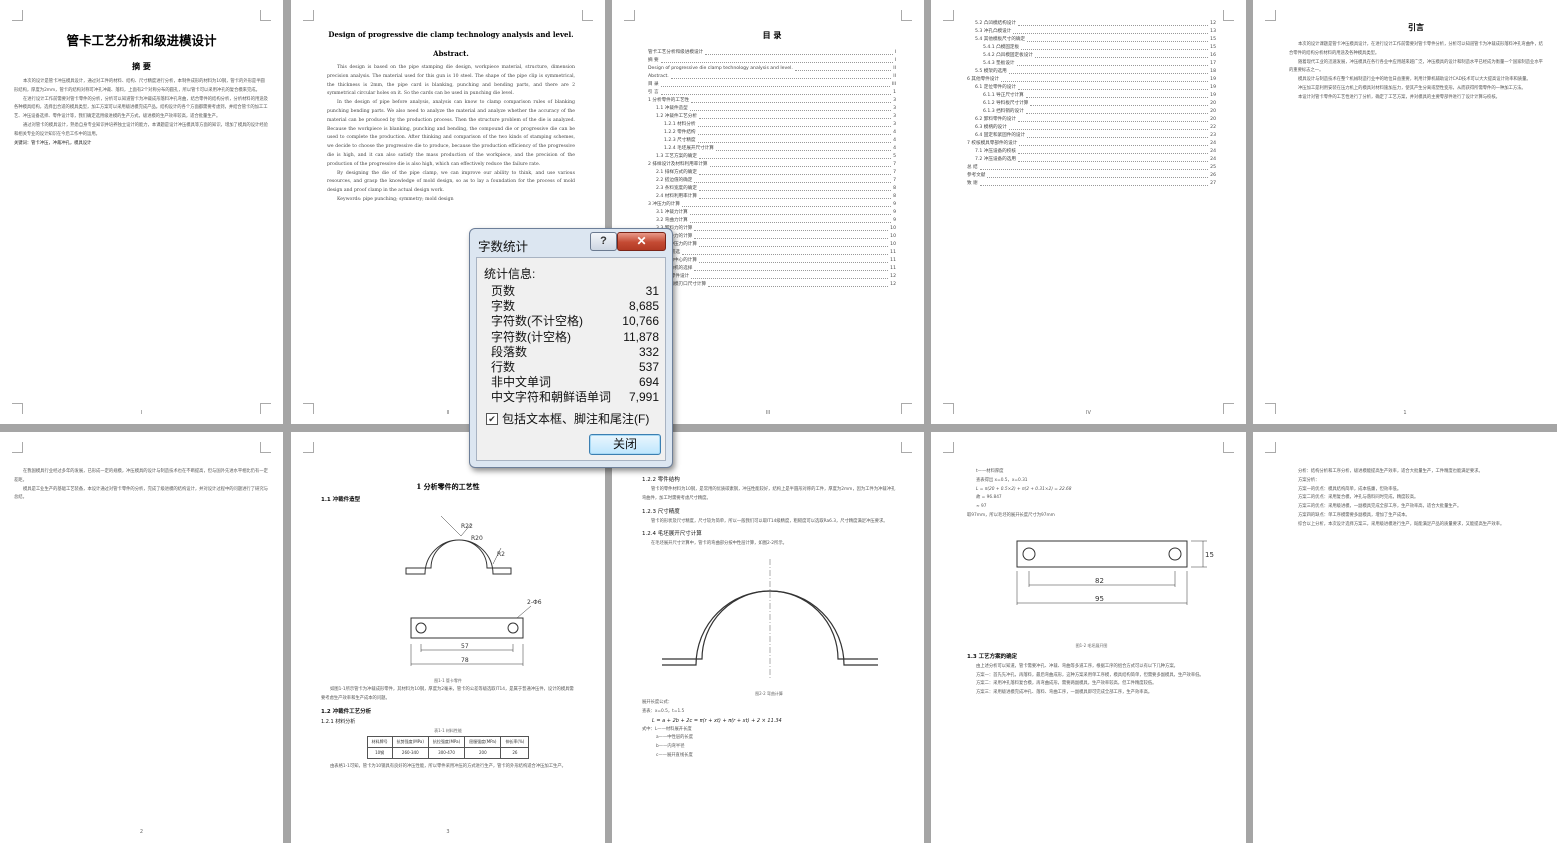 This screenshot has height=843, width=1557. Describe the element at coordinates (448, 486) in the screenshot. I see `chapter-title: 1 分析零件的工艺性` at that location.